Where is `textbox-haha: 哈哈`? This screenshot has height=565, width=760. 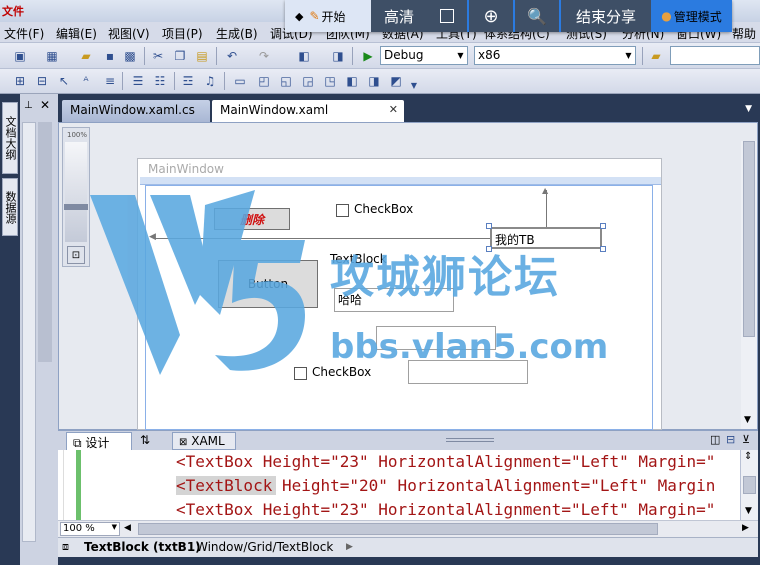 textbox-haha: 哈哈 is located at coordinates (394, 300).